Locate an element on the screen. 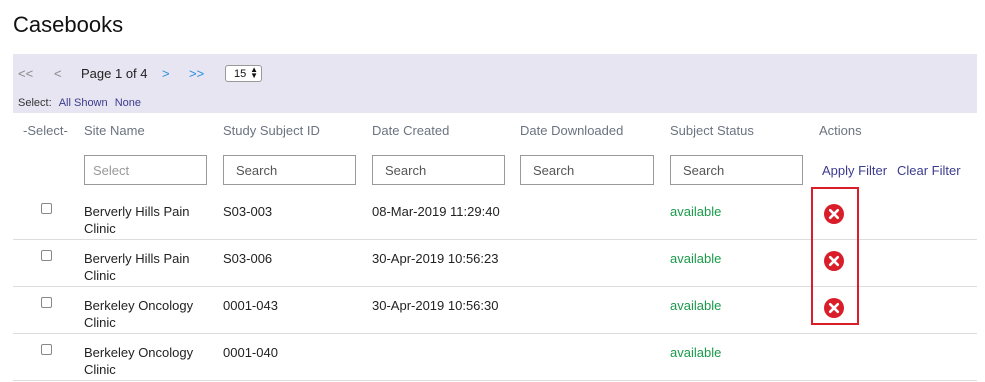  select-controls: Select: All Shown None is located at coordinates (79, 103).